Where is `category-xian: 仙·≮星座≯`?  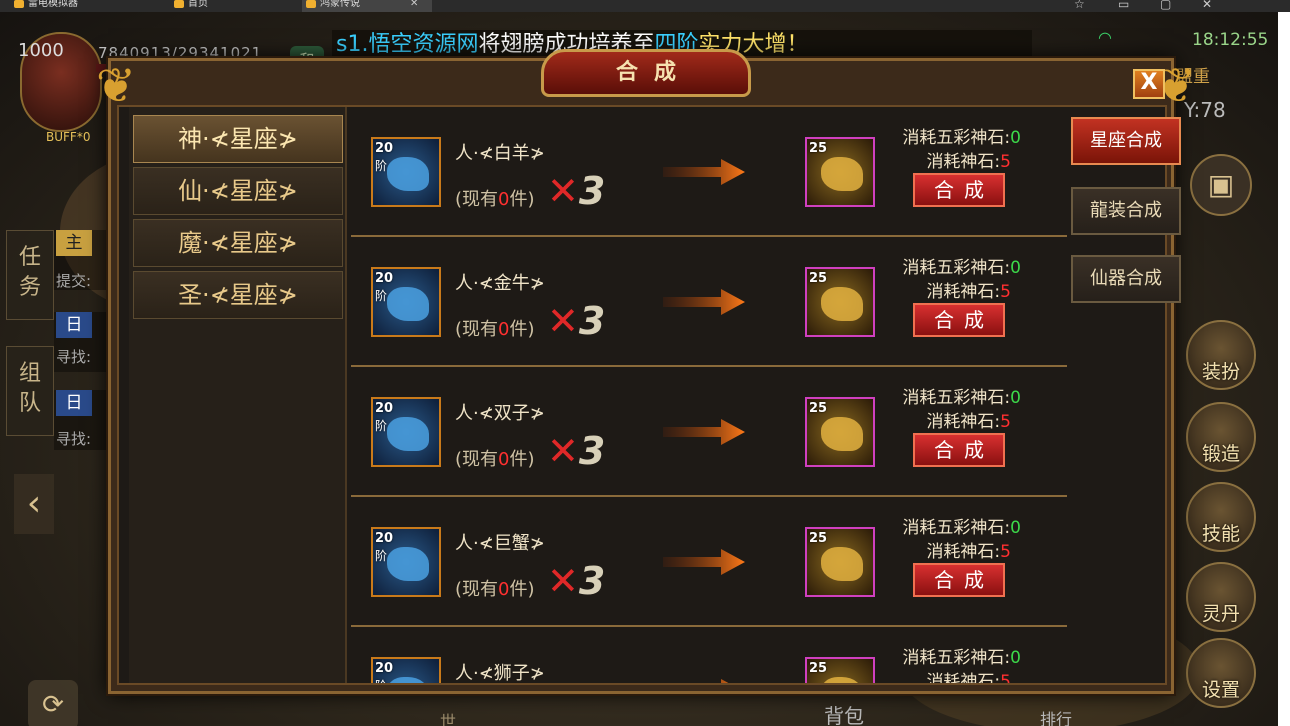 category-xian: 仙·≮星座≯ is located at coordinates (238, 191).